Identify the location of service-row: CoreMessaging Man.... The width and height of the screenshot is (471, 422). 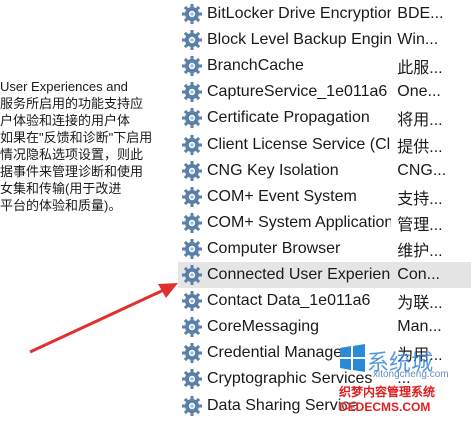
(324, 327).